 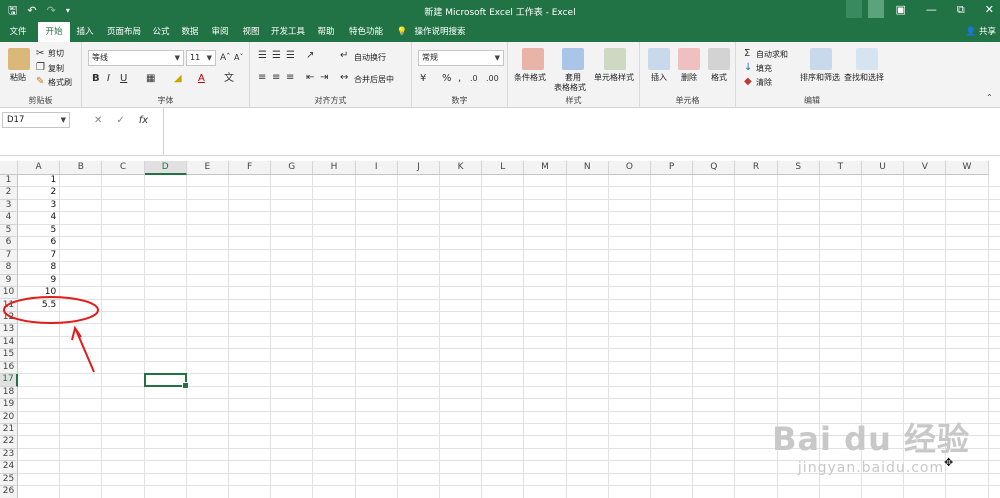 What do you see at coordinates (37, 268) in the screenshot?
I see `cell-a8: 8` at bounding box center [37, 268].